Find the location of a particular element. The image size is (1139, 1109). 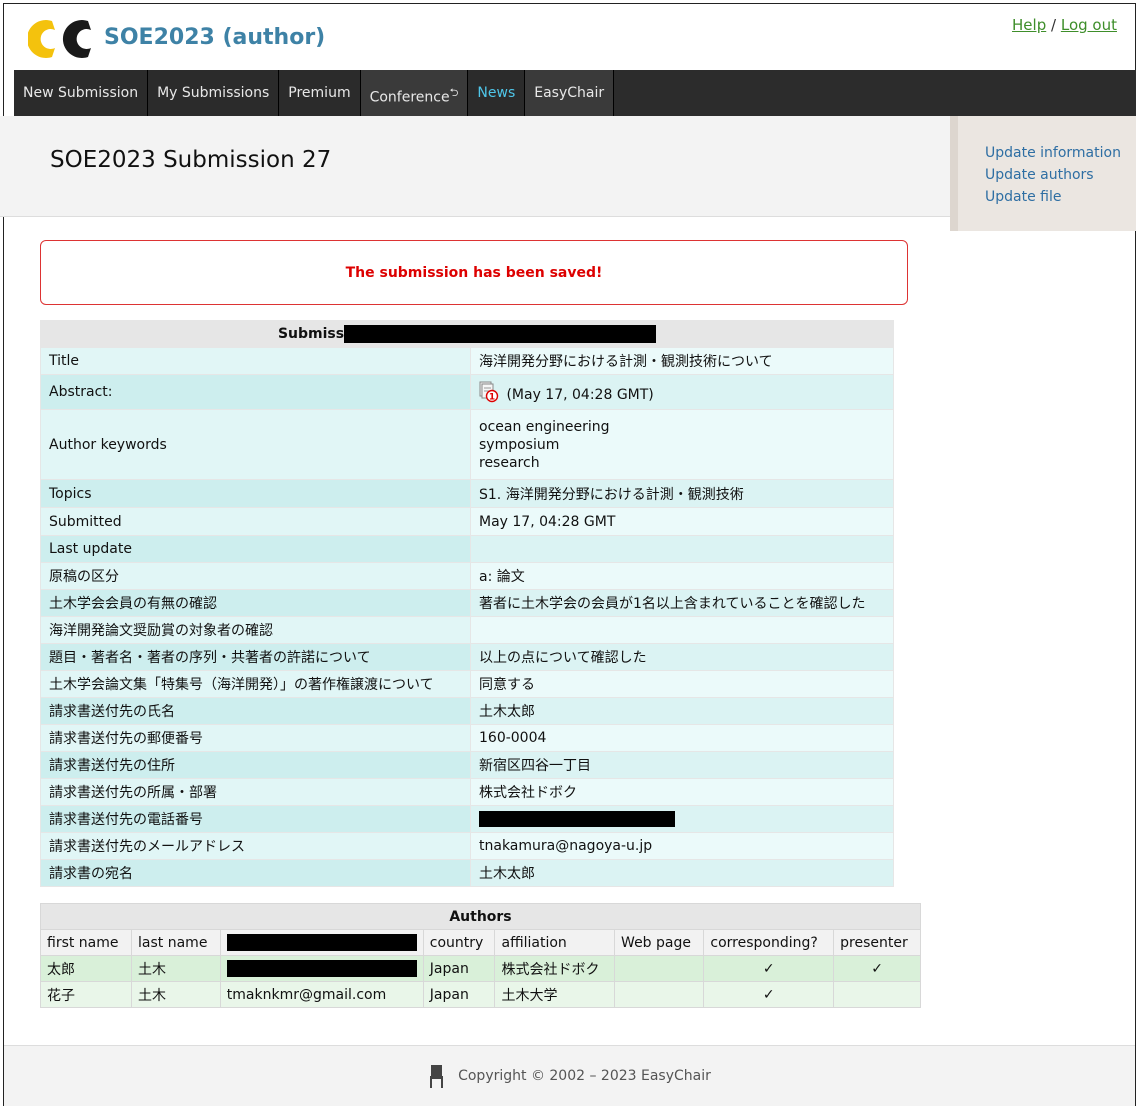

info-row: 請求書送付先のメールアドレス tnakamura@nagoya-u.jp is located at coordinates (467, 846).